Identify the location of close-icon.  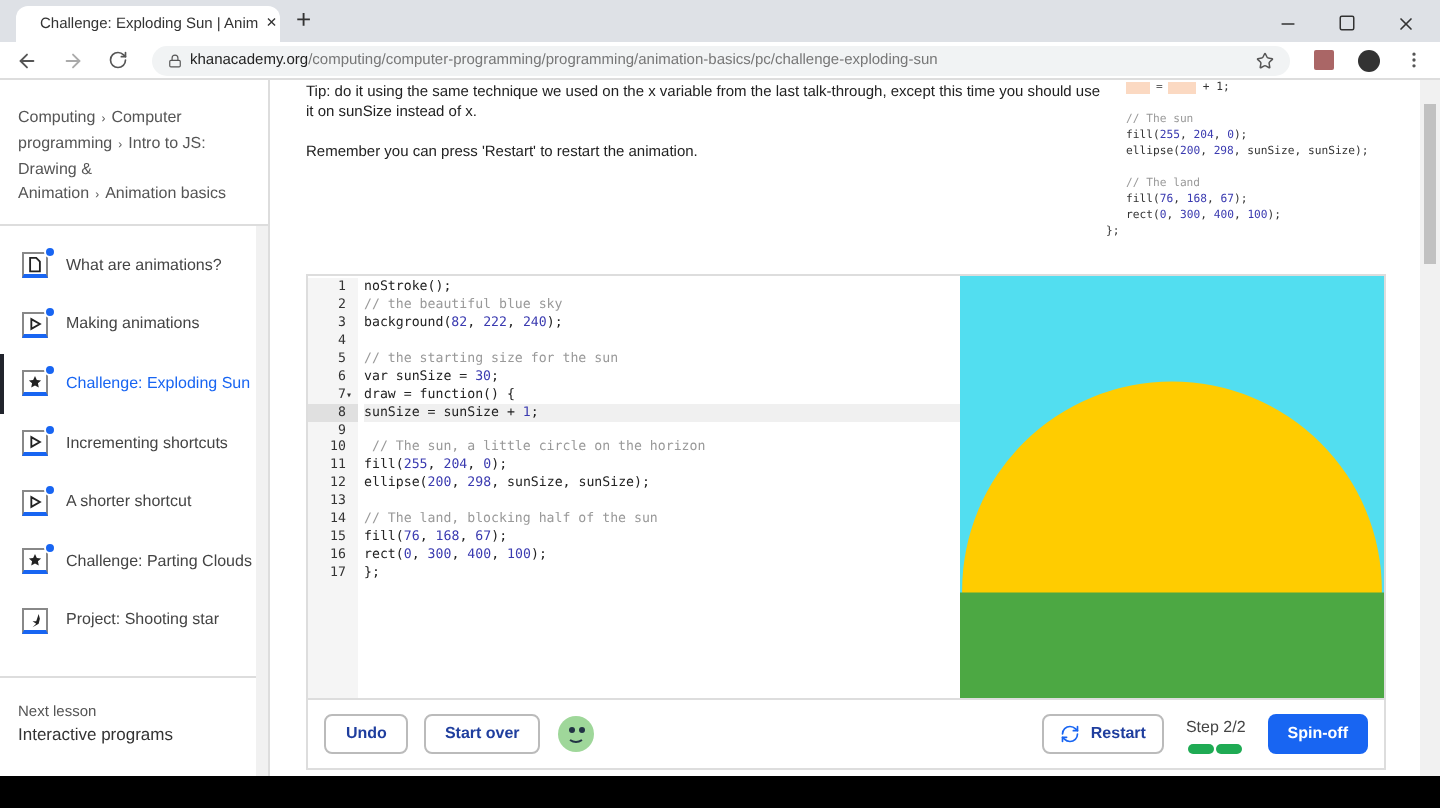
(1406, 24).